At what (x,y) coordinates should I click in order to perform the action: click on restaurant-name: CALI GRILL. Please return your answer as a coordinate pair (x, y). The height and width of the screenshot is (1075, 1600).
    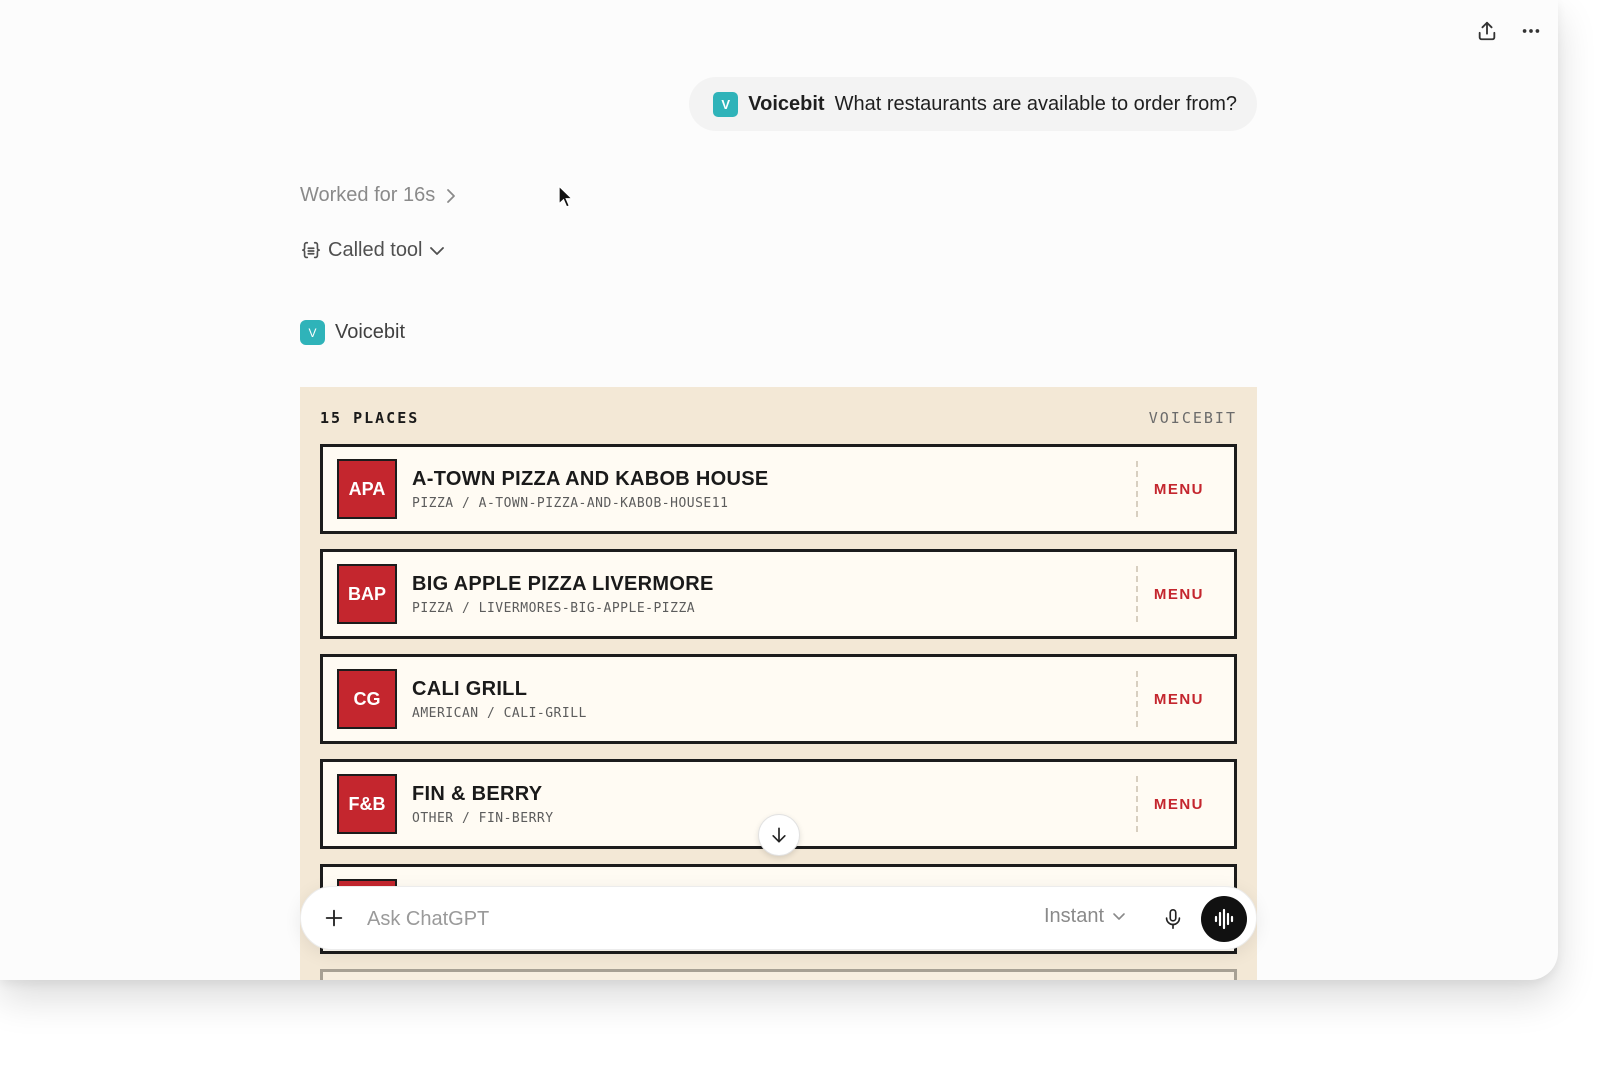
    Looking at the image, I should click on (470, 688).